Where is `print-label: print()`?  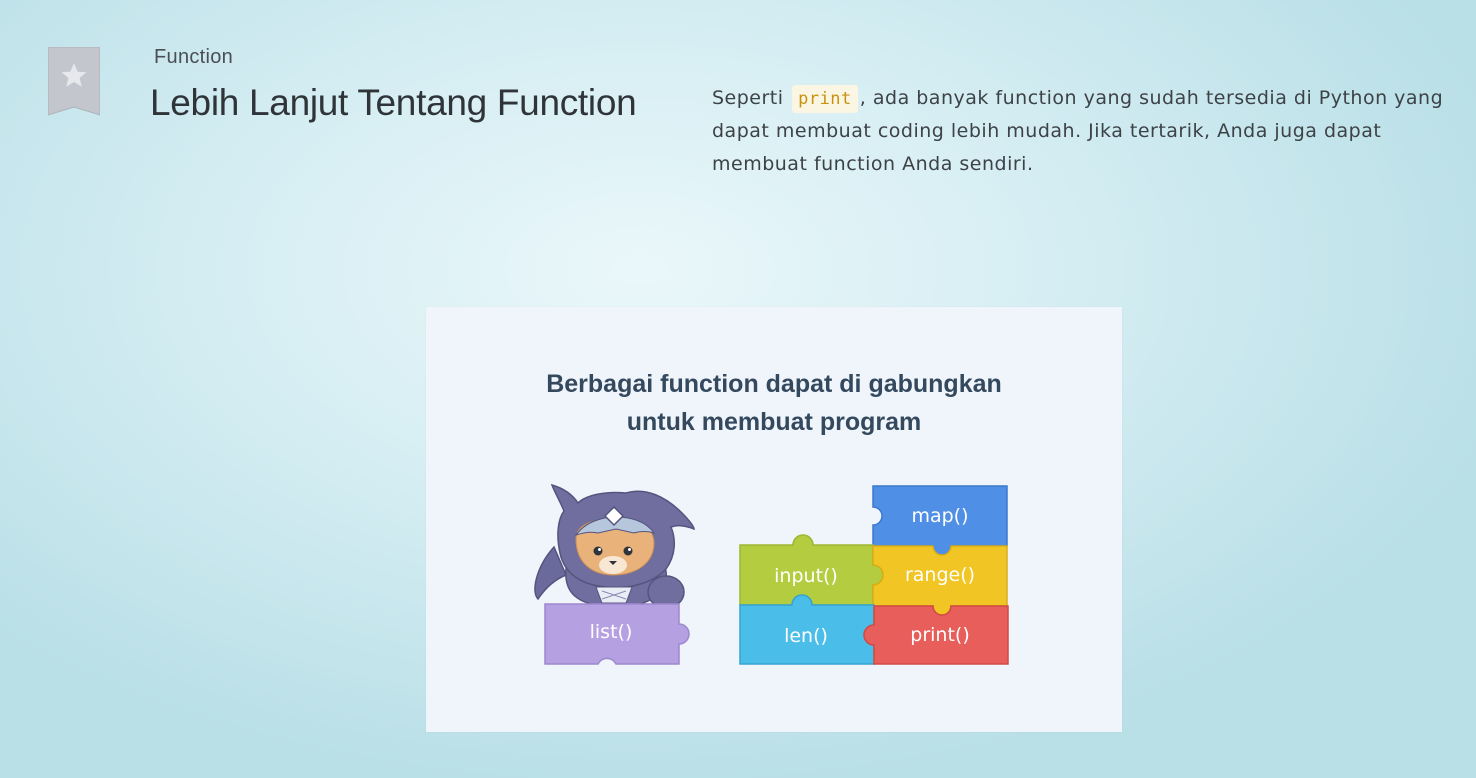 print-label: print() is located at coordinates (939, 635).